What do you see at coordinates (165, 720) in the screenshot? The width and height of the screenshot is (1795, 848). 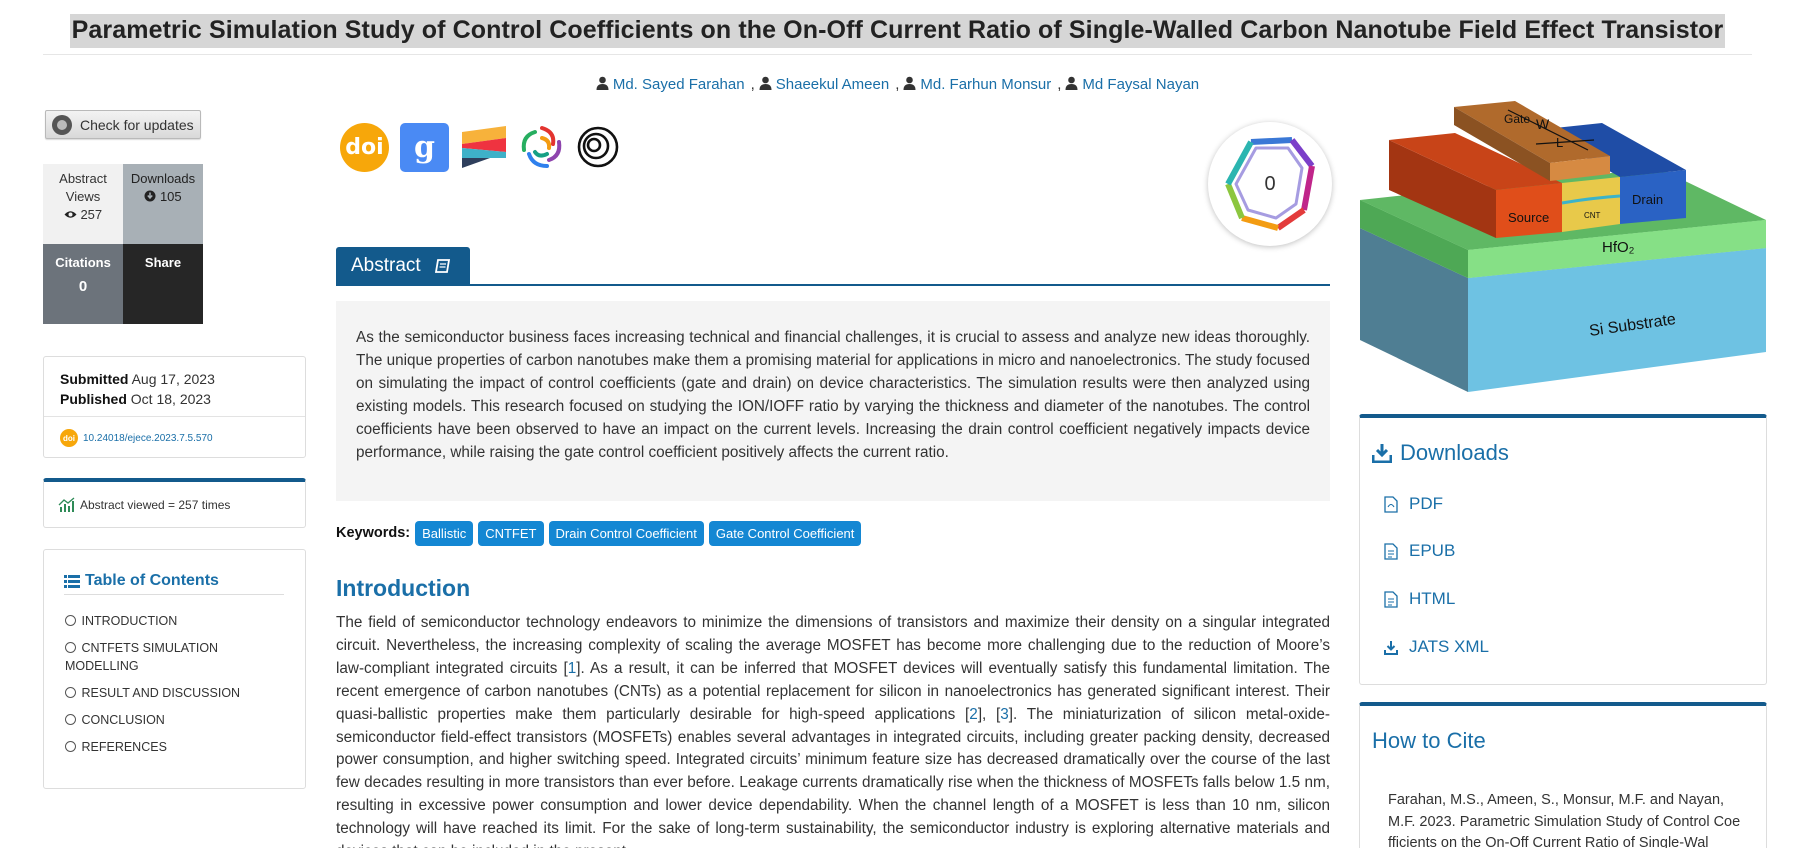 I see `toc-item-conclusion: CONCLUSION` at bounding box center [165, 720].